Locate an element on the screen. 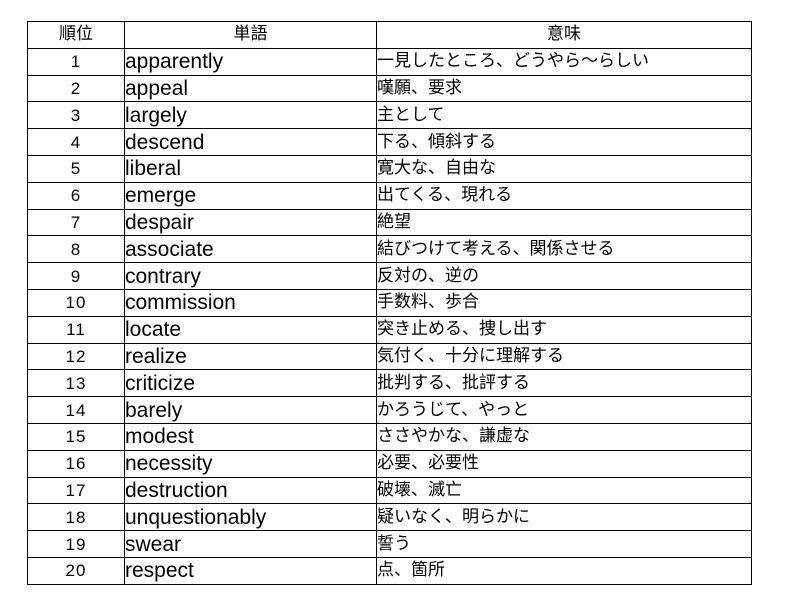  word-cell: locate is located at coordinates (250, 329).